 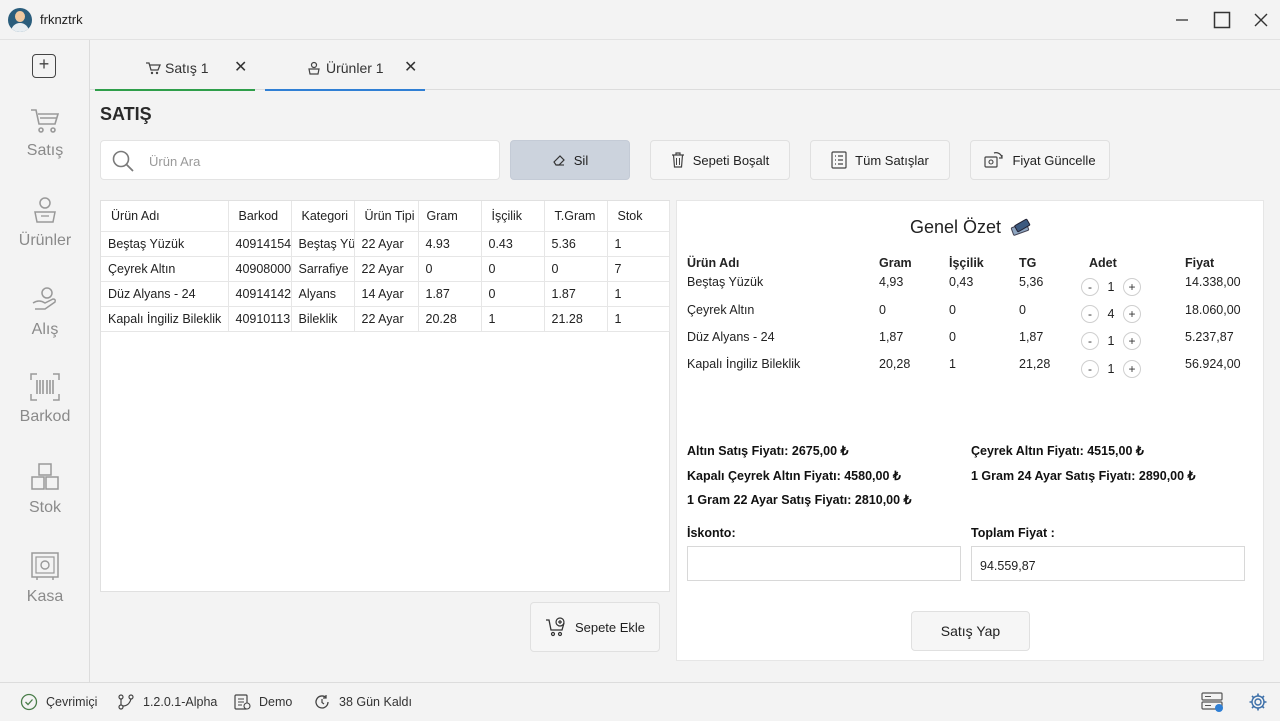 What do you see at coordinates (1213, 364) in the screenshot?
I see `summary-item-fiyat: 56.924,00` at bounding box center [1213, 364].